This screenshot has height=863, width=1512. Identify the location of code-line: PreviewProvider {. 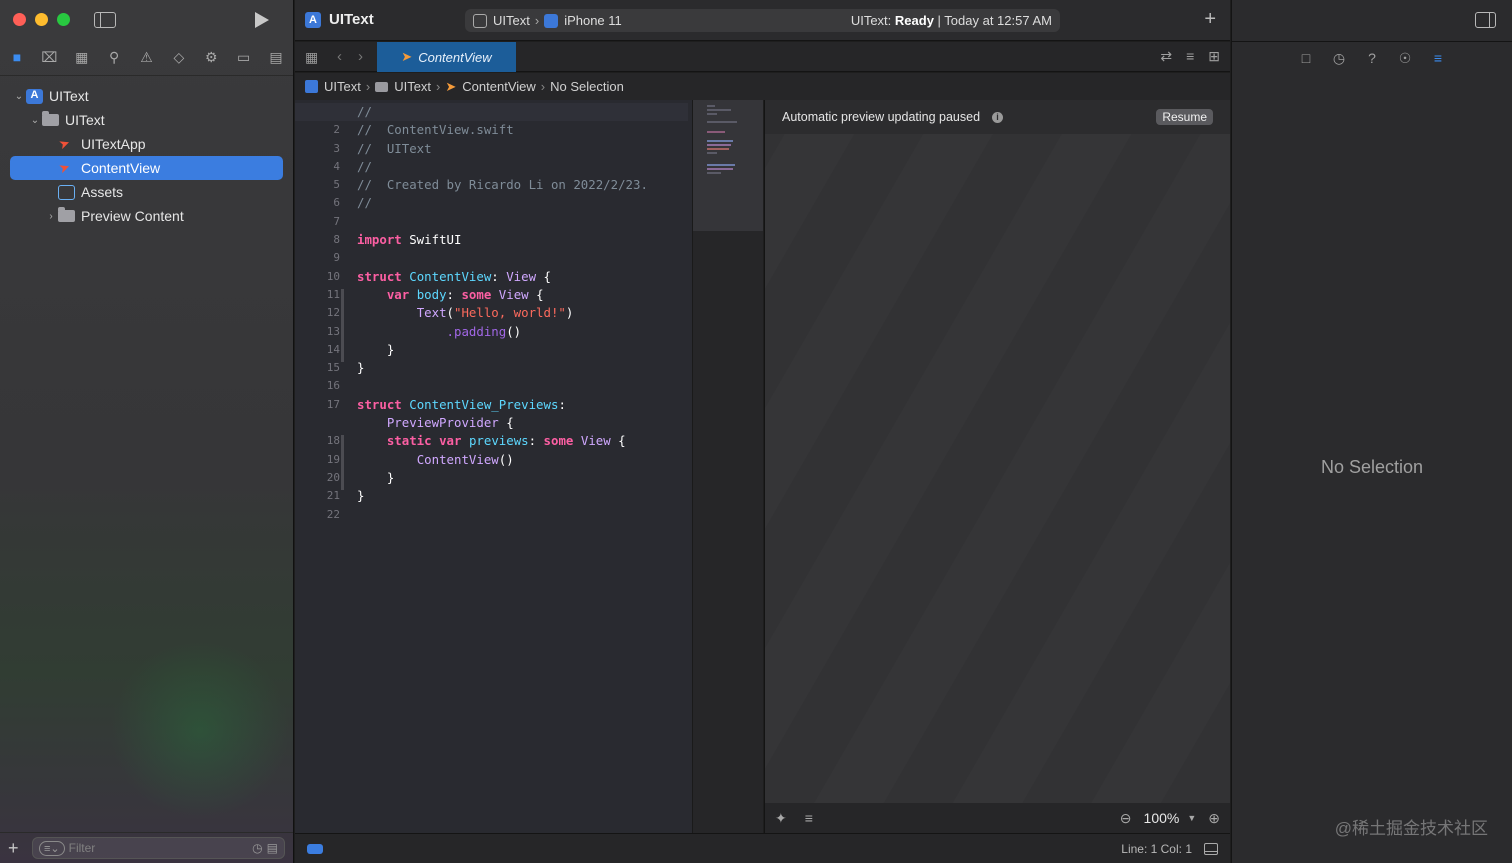
(522, 423).